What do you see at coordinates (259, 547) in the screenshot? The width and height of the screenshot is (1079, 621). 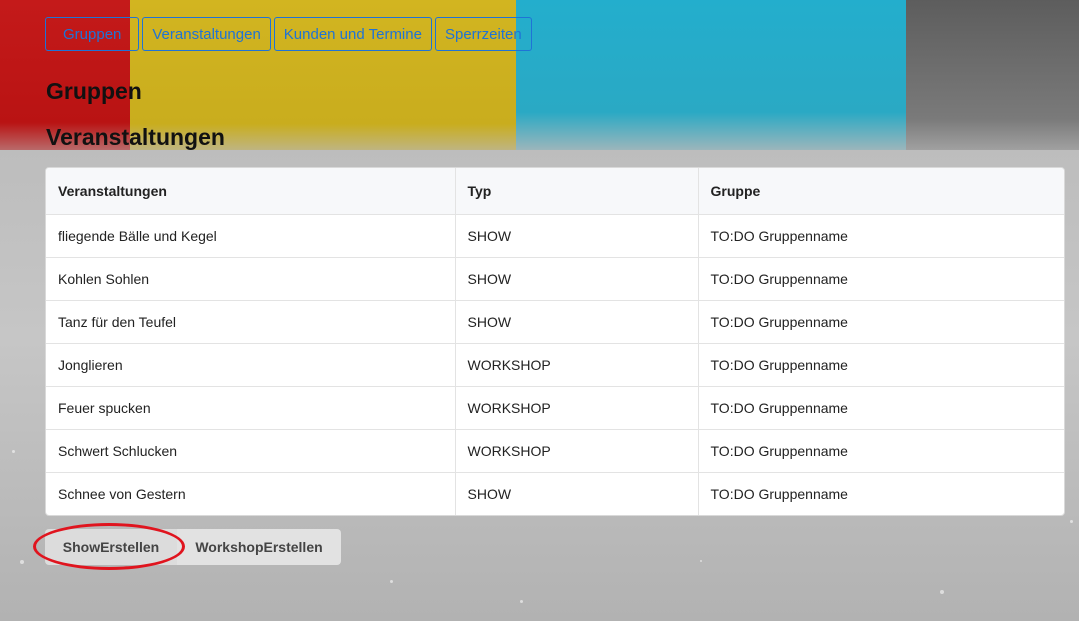 I see `workshop-create-button: WorkshopErstellen` at bounding box center [259, 547].